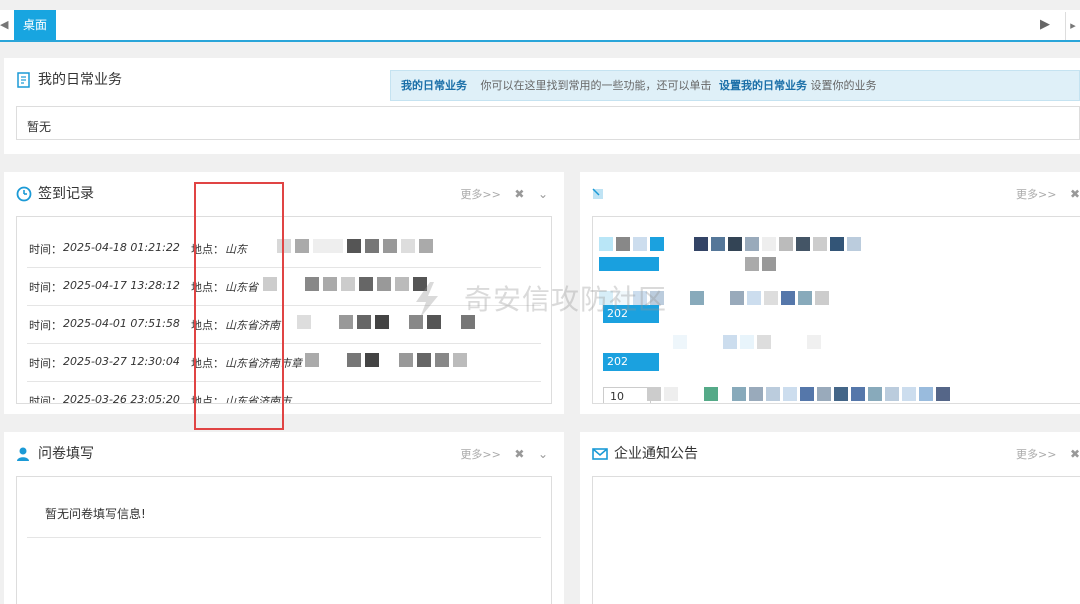  Describe the element at coordinates (80, 80) in the screenshot. I see `daily-business-title: 我的日常业务` at that location.